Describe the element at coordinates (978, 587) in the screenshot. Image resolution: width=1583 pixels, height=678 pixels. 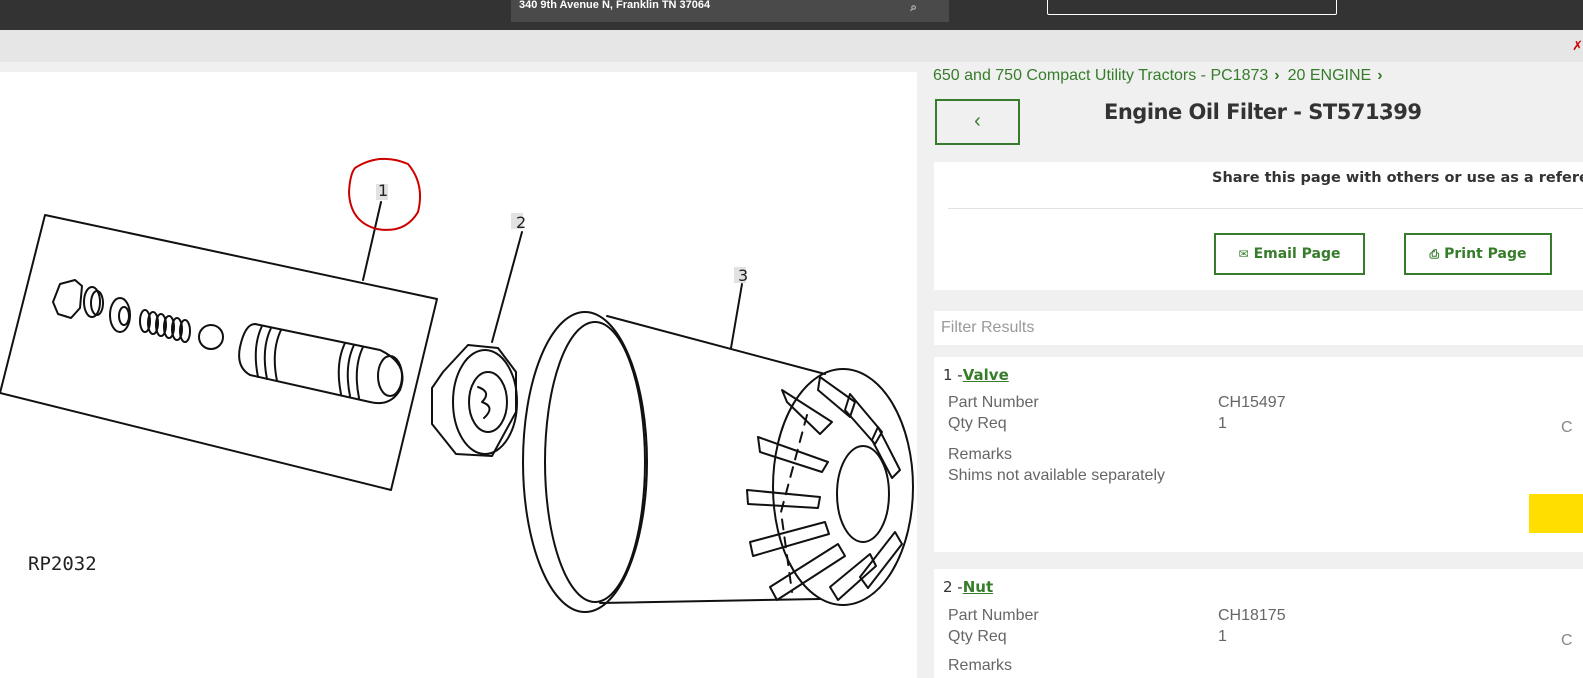
I see `part-name-link: Nut` at that location.